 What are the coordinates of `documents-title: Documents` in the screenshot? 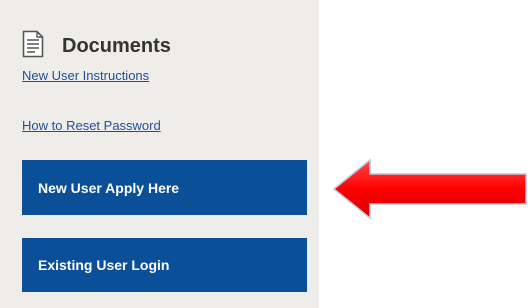 It's located at (116, 45).